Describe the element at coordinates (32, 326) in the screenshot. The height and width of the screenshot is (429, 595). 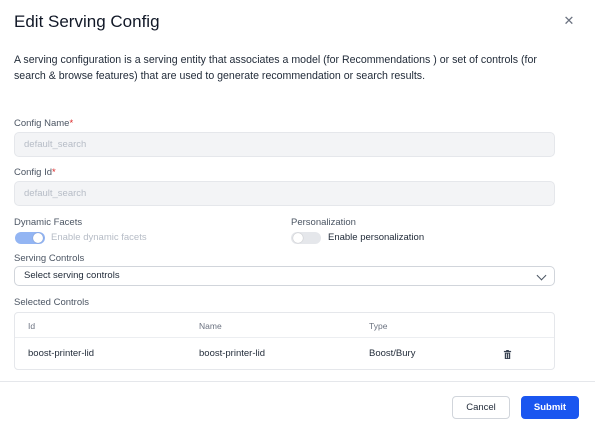
I see `column-header-id: Id` at that location.